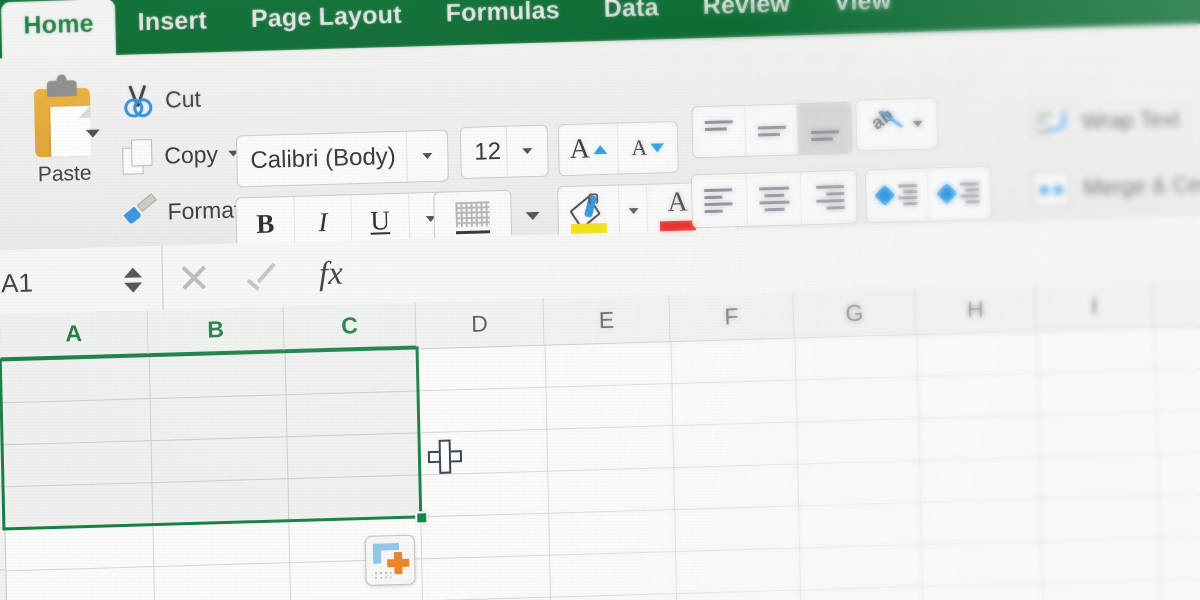  What do you see at coordinates (380, 220) in the screenshot?
I see `underline-label: U` at bounding box center [380, 220].